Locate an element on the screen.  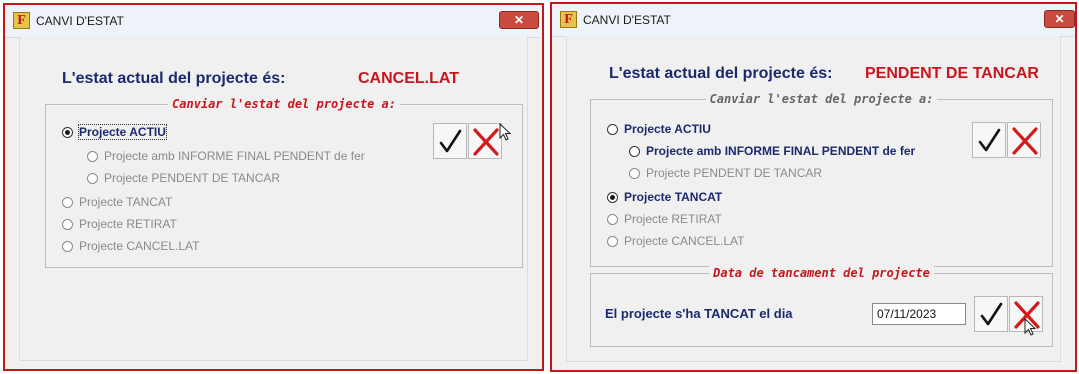
accept-date-button is located at coordinates (991, 314).